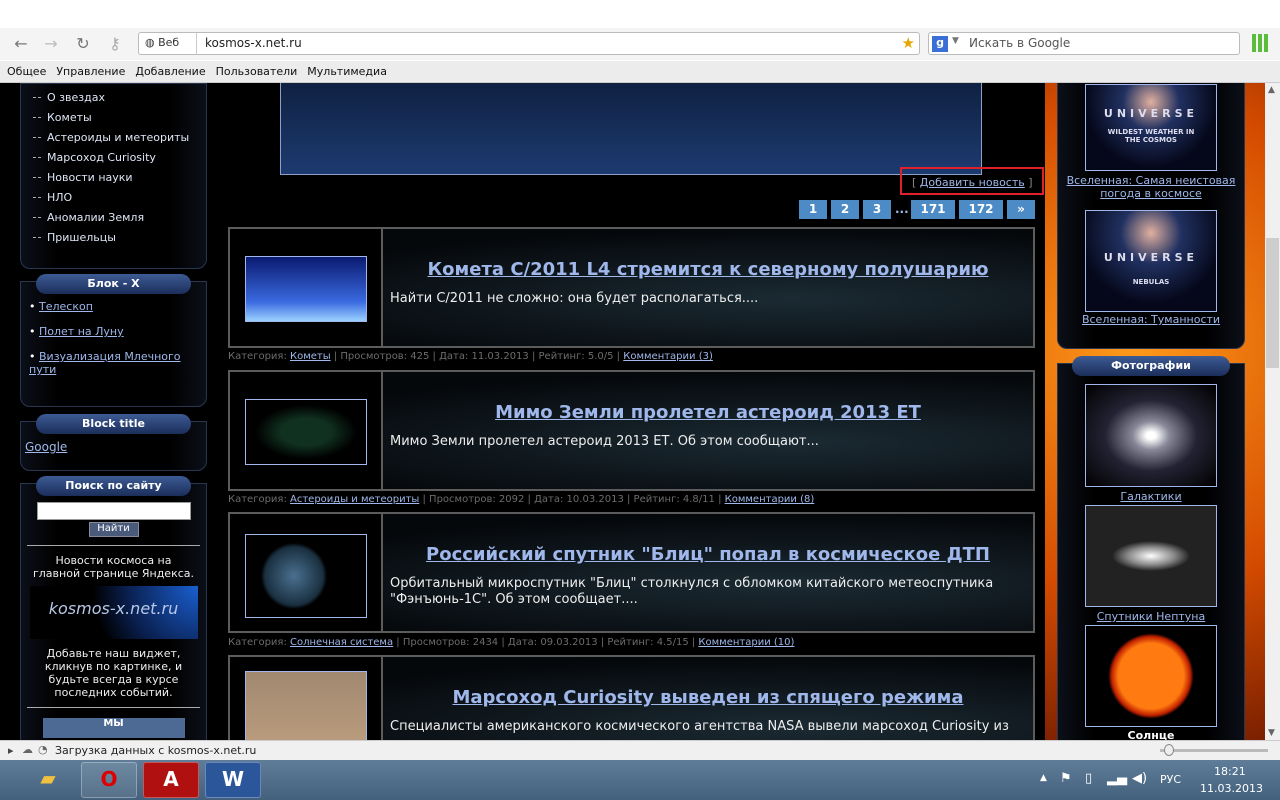 This screenshot has height=800, width=1280. What do you see at coordinates (341, 642) in the screenshot?
I see `category-link: Солнечная система` at bounding box center [341, 642].